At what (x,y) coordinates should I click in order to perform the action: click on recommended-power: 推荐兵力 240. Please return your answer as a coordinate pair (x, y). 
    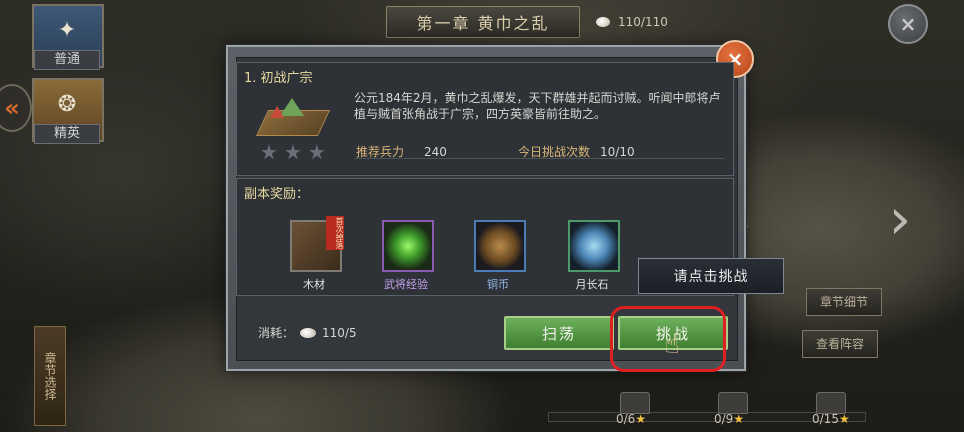
    Looking at the image, I should click on (401, 151).